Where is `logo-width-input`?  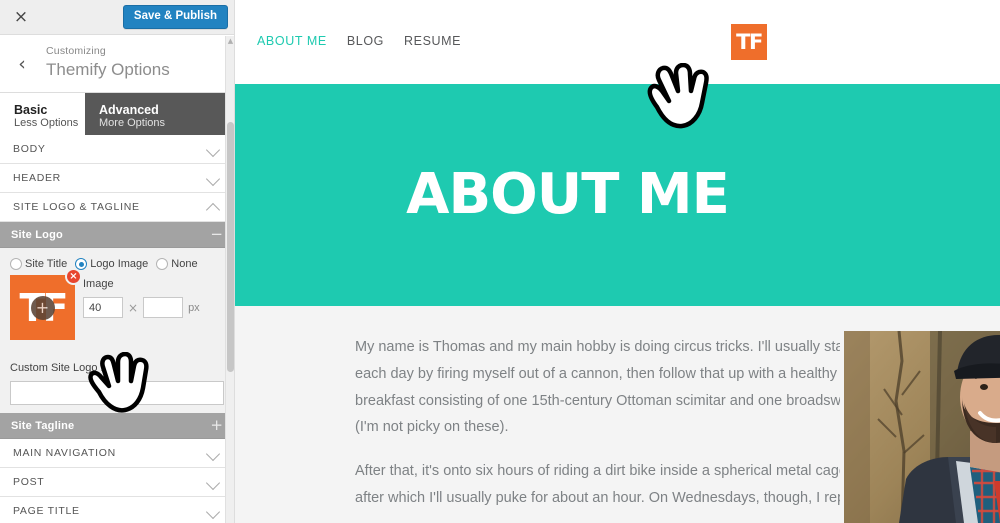
logo-width-input is located at coordinates (103, 307).